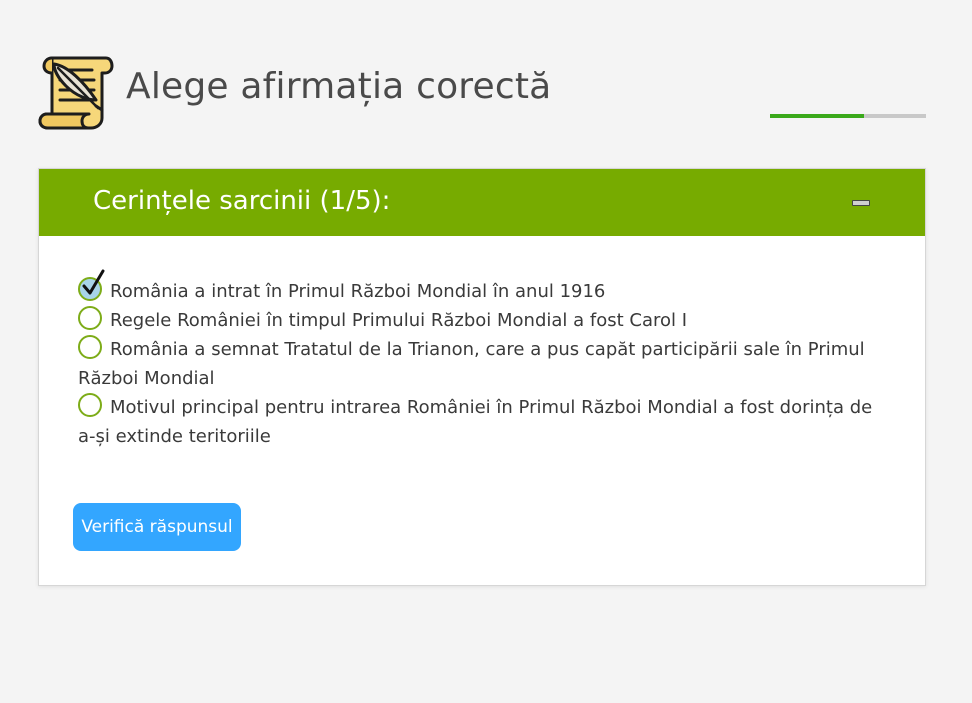 The height and width of the screenshot is (703, 972). I want to click on progress-bar, so click(848, 116).